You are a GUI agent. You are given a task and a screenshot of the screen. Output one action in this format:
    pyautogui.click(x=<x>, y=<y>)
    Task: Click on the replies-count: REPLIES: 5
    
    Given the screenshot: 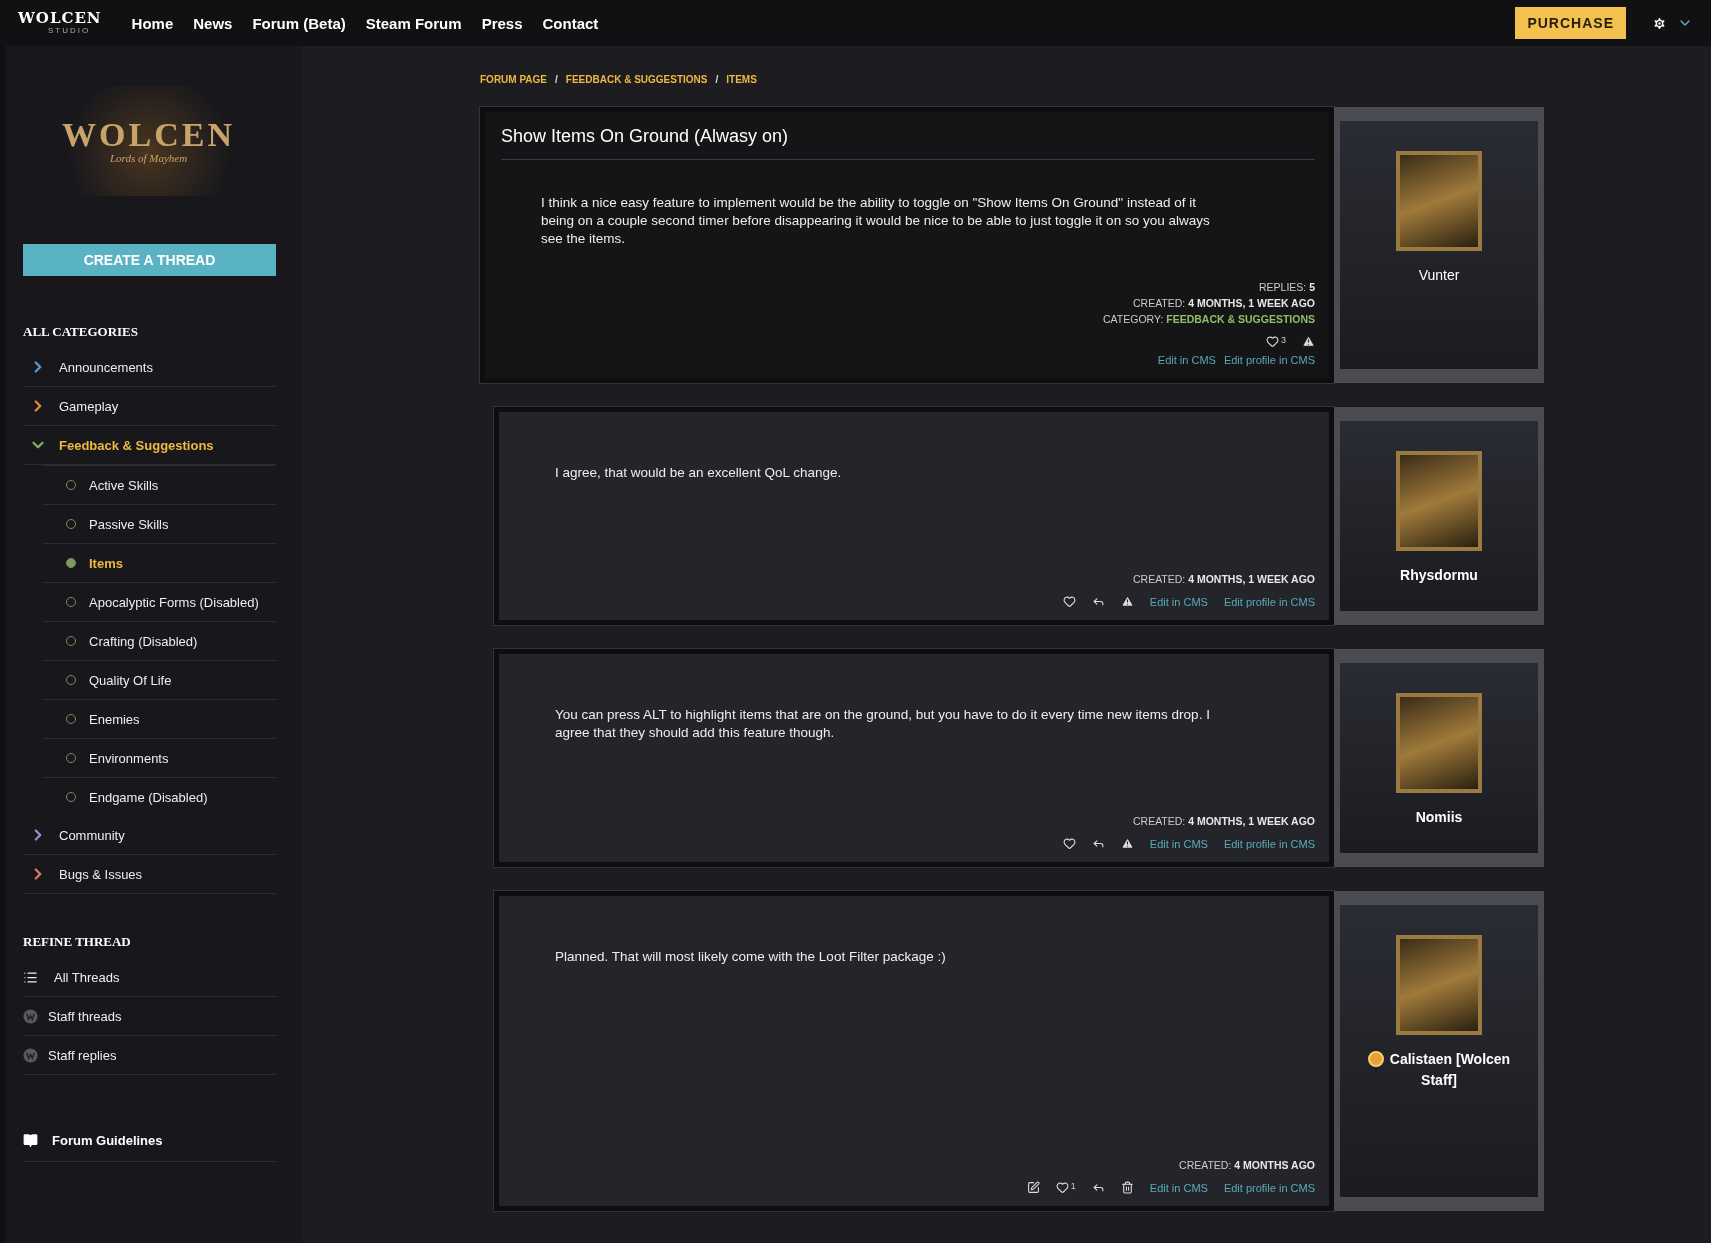 What is the action you would take?
    pyautogui.click(x=1286, y=287)
    